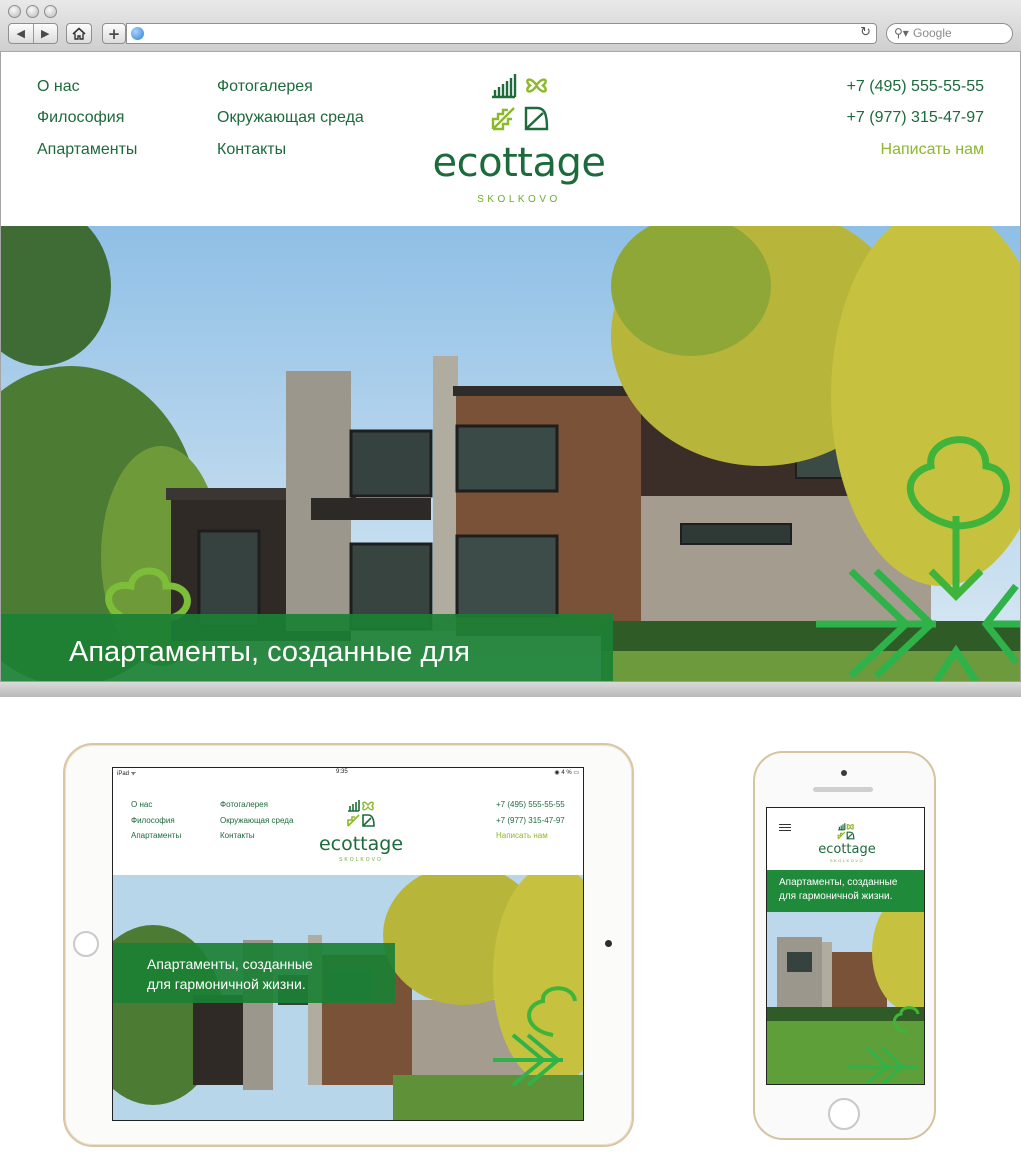 Image resolution: width=1021 pixels, height=1167 pixels. I want to click on tablet-hero-line-1: Апартаменты, созданные, so click(230, 964).